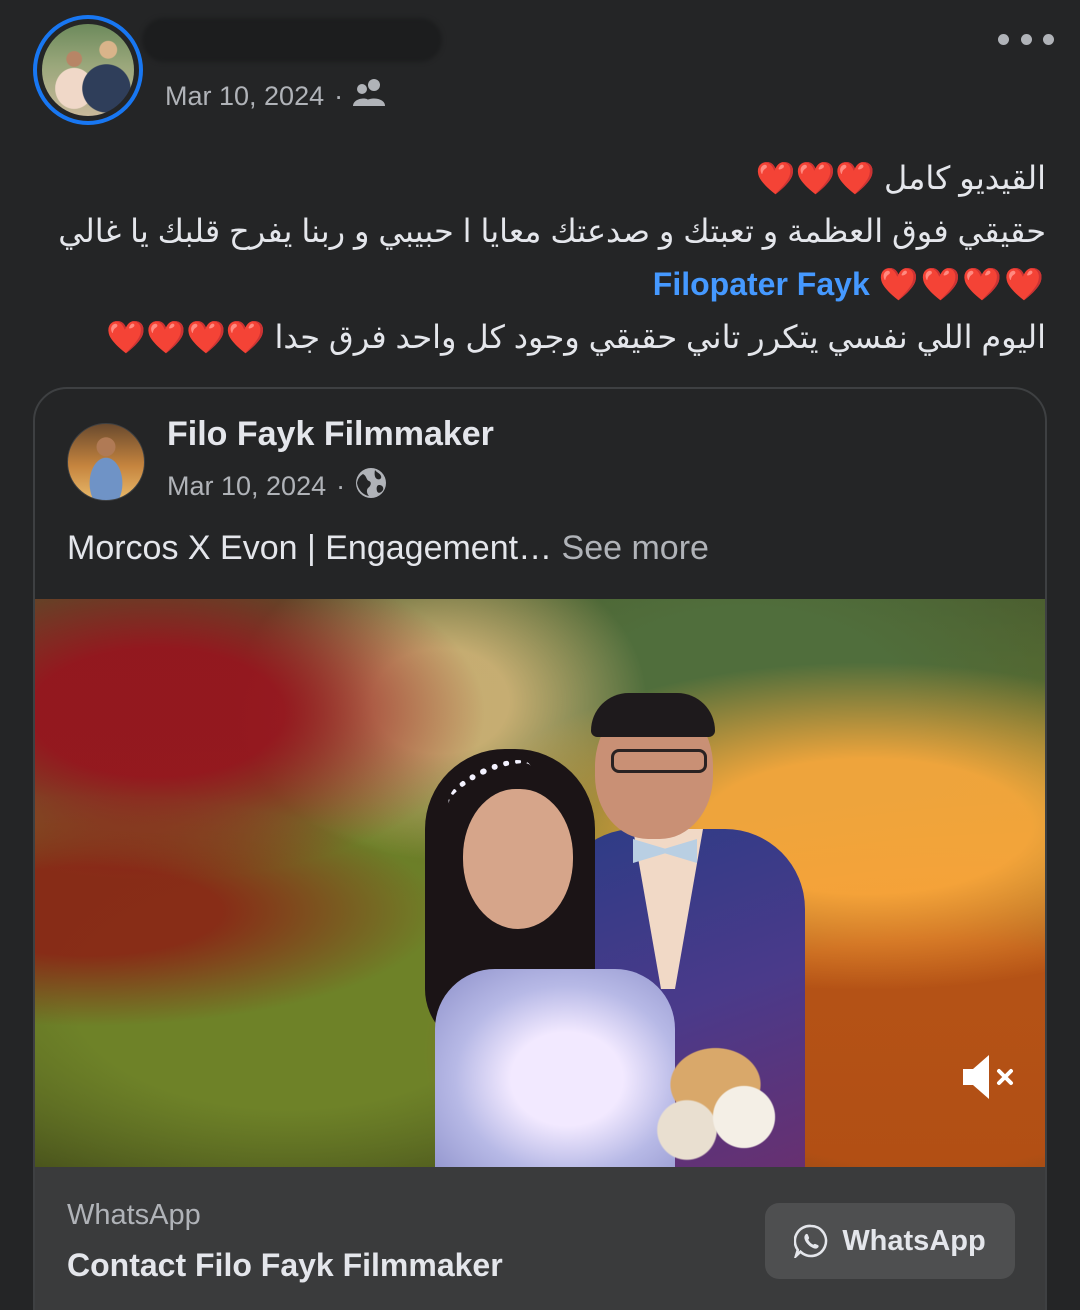  What do you see at coordinates (246, 486) in the screenshot?
I see `shared-post-date: Mar 10, 2024` at bounding box center [246, 486].